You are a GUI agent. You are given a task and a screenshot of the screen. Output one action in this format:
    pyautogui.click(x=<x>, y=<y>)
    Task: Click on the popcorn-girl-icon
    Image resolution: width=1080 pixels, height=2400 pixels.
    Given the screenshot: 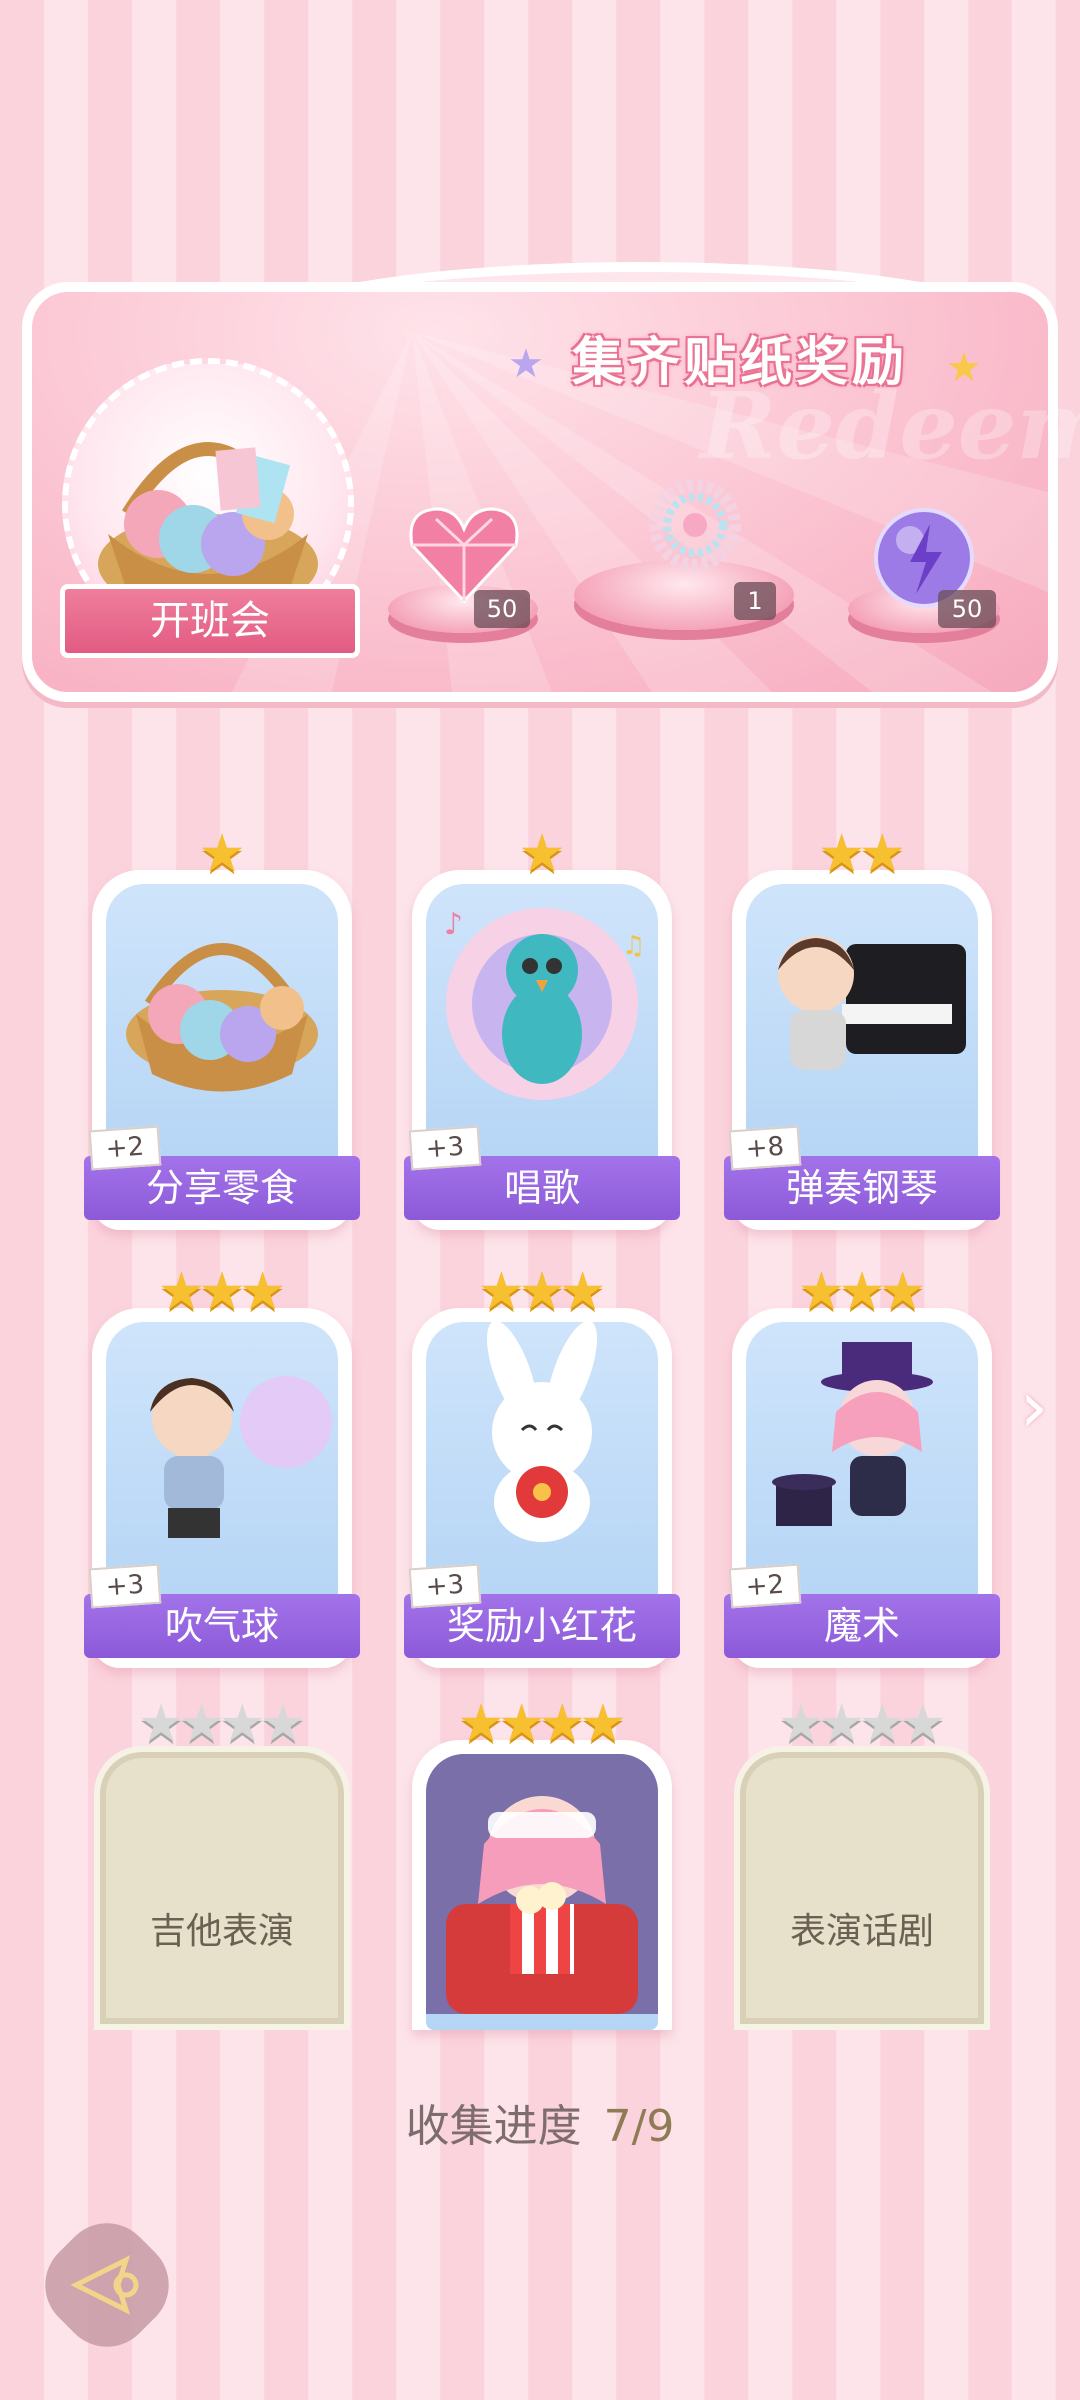 What is the action you would take?
    pyautogui.click(x=542, y=1884)
    